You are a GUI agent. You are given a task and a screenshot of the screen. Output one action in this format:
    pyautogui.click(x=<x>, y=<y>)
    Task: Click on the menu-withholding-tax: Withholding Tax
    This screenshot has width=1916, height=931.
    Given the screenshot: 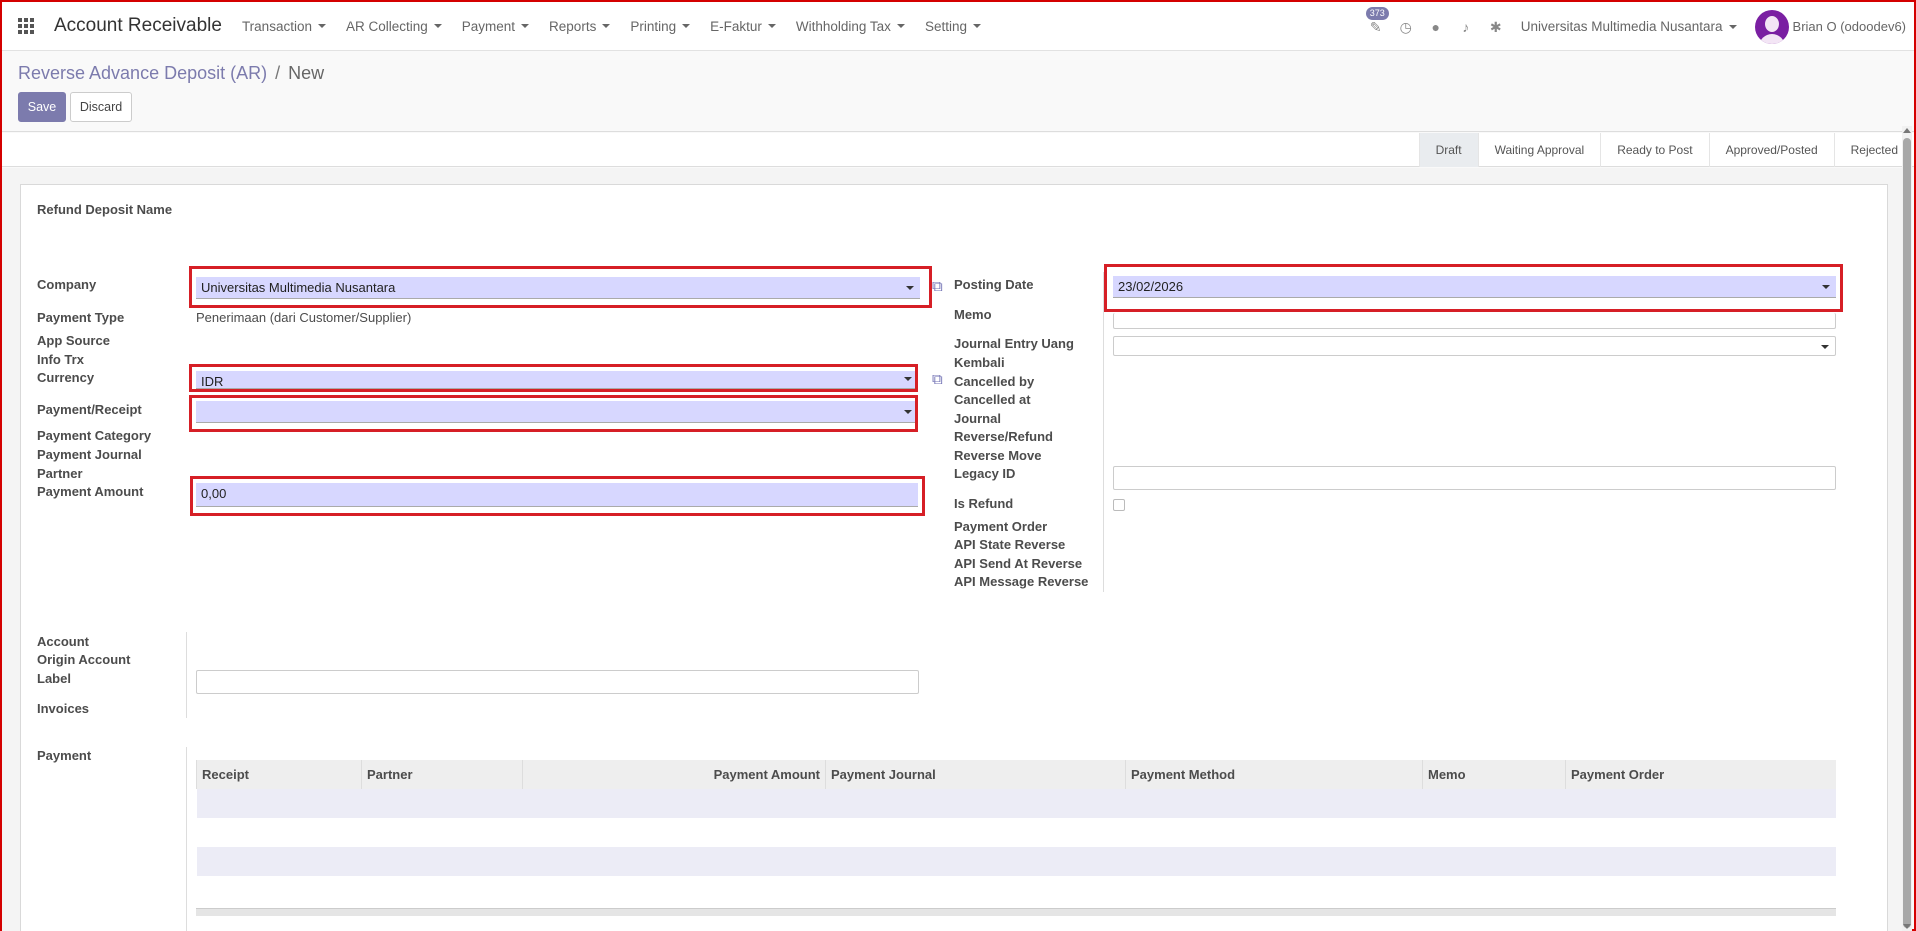 What is the action you would take?
    pyautogui.click(x=850, y=26)
    